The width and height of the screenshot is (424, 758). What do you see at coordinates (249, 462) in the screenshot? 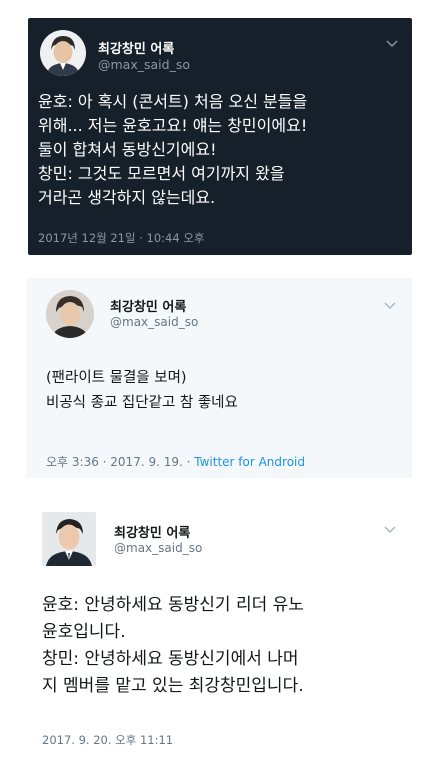
I see `client-link: Twitter for Android` at bounding box center [249, 462].